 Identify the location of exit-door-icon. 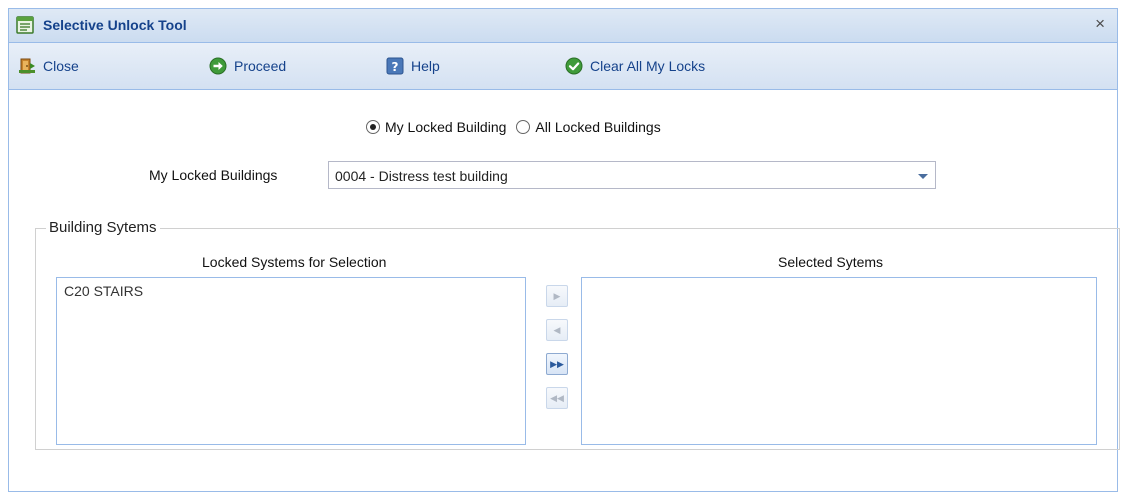
(27, 66).